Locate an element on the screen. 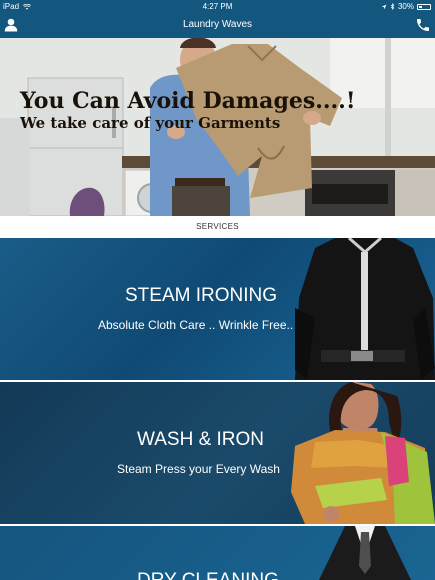 This screenshot has width=435, height=580. service-subtitle: Absolute Cloth Care .. Wrinkle Free.. is located at coordinates (196, 325).